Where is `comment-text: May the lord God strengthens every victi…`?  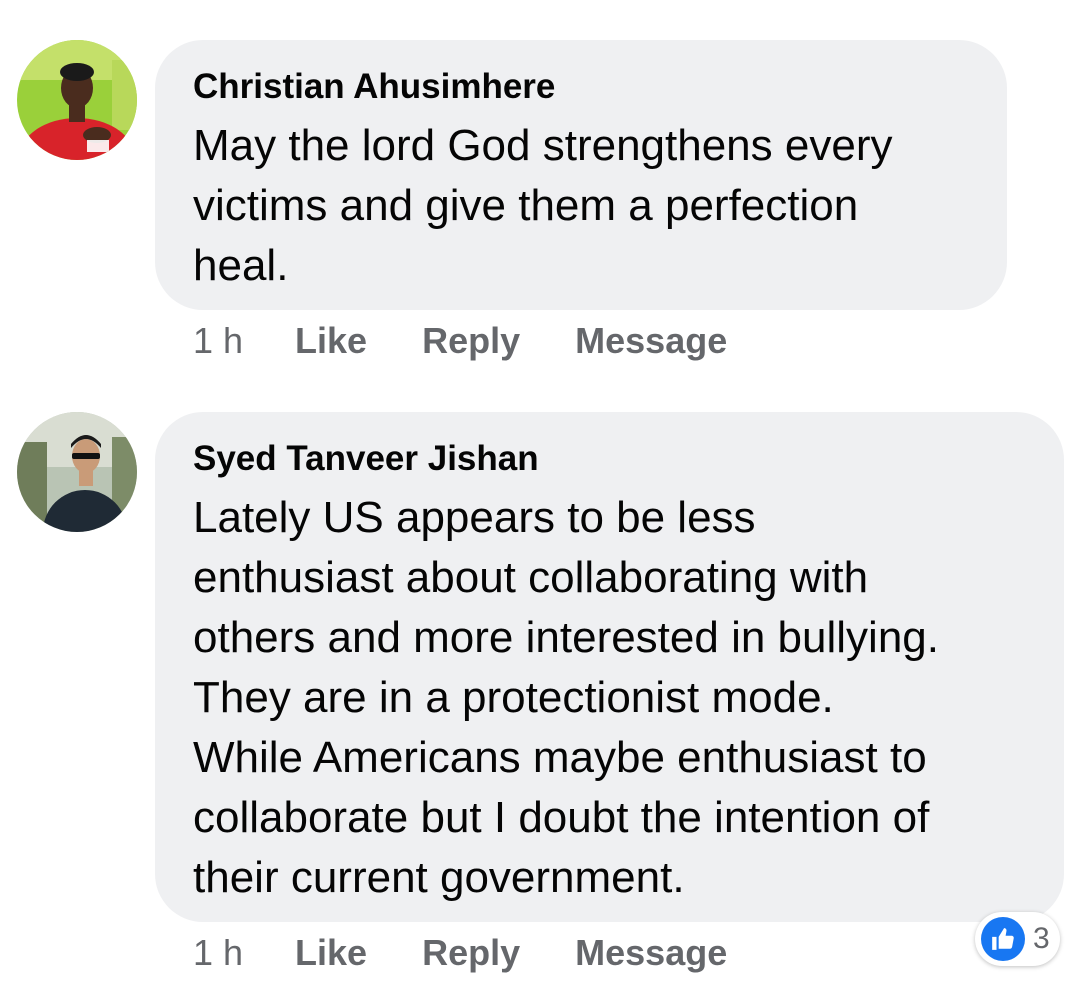
comment-text: May the lord God strengthens every victi… is located at coordinates (581, 206).